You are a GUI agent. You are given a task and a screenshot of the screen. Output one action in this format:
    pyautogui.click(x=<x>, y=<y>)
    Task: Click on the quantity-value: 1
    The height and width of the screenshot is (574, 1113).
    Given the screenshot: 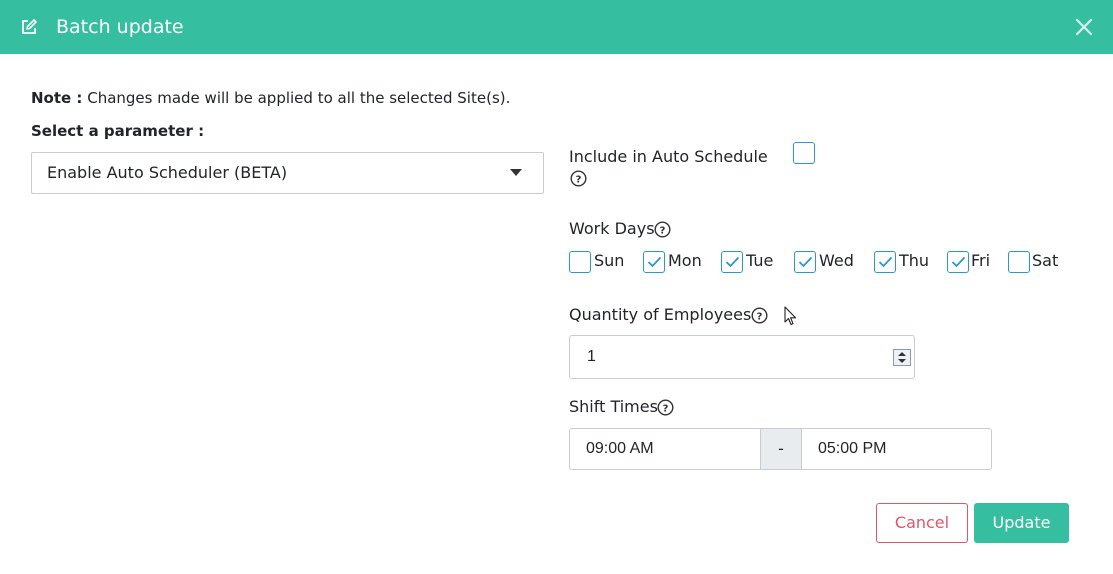 What is the action you would take?
    pyautogui.click(x=591, y=356)
    